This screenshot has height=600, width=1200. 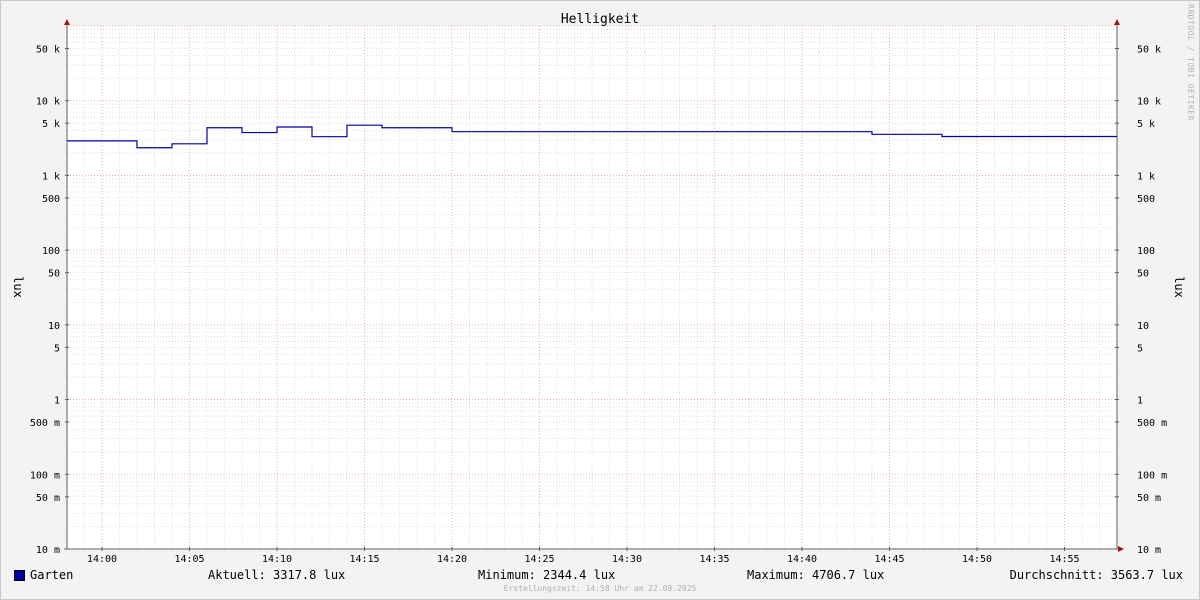 What do you see at coordinates (1117, 22) in the screenshot?
I see `y-axis-arrow-right` at bounding box center [1117, 22].